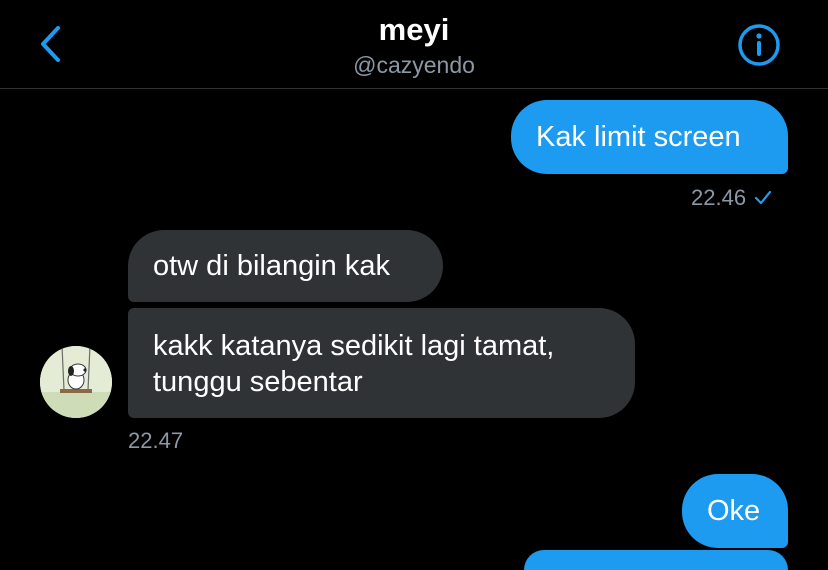 The width and height of the screenshot is (828, 570). I want to click on snoopy-avatar-icon, so click(76, 382).